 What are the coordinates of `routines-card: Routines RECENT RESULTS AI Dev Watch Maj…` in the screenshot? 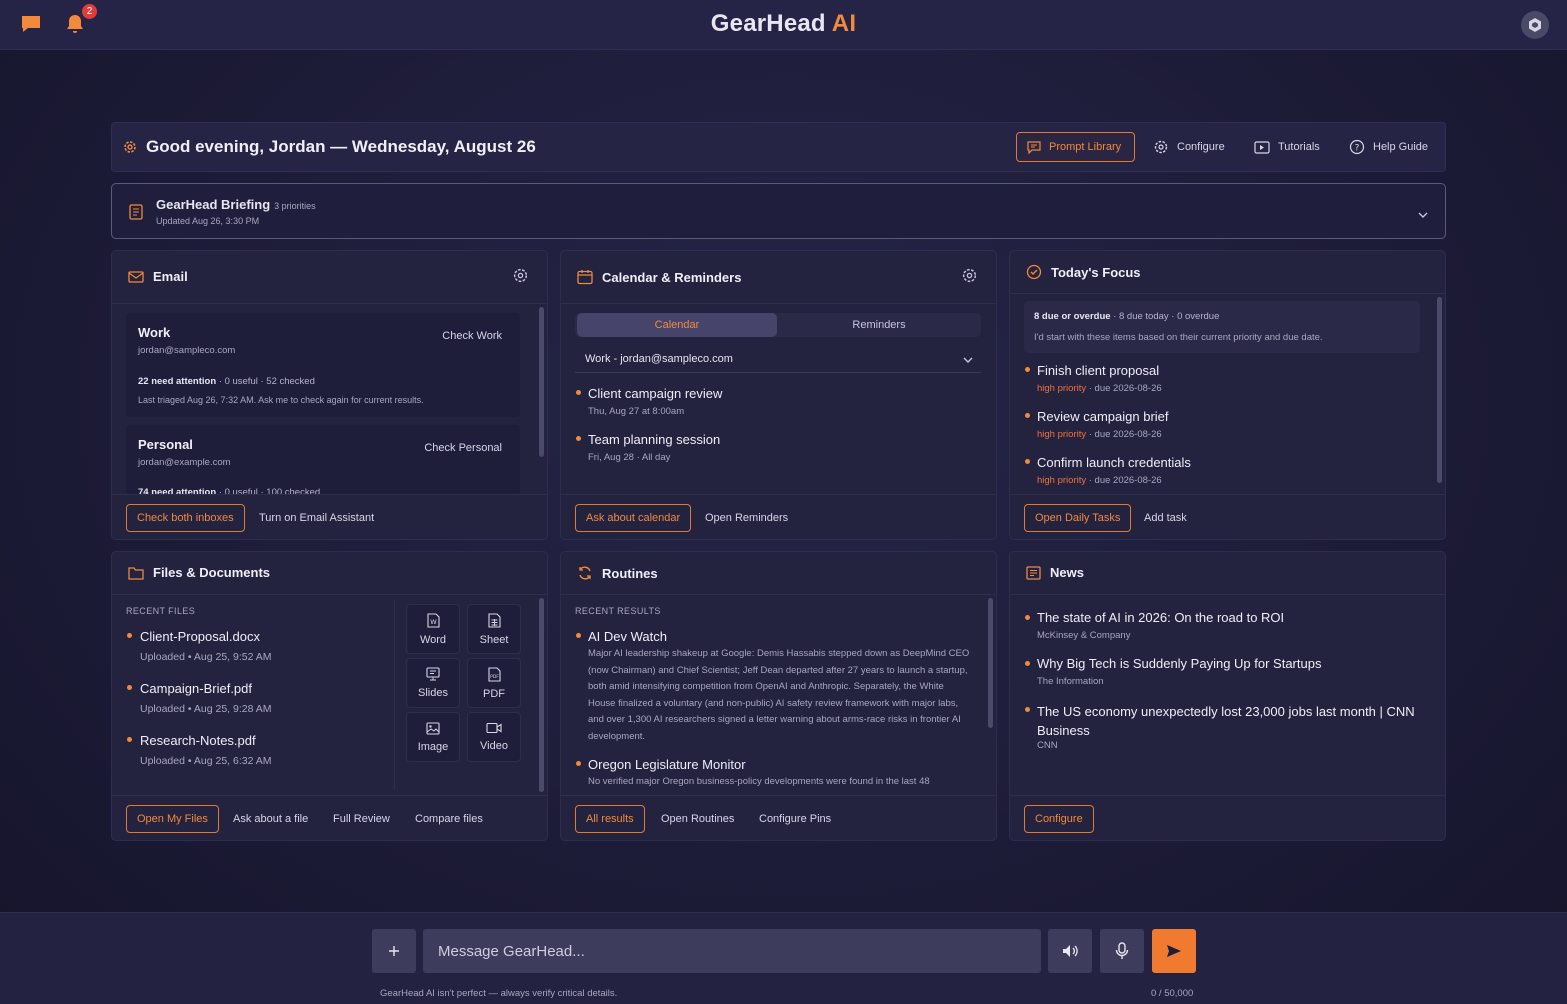 It's located at (778, 696).